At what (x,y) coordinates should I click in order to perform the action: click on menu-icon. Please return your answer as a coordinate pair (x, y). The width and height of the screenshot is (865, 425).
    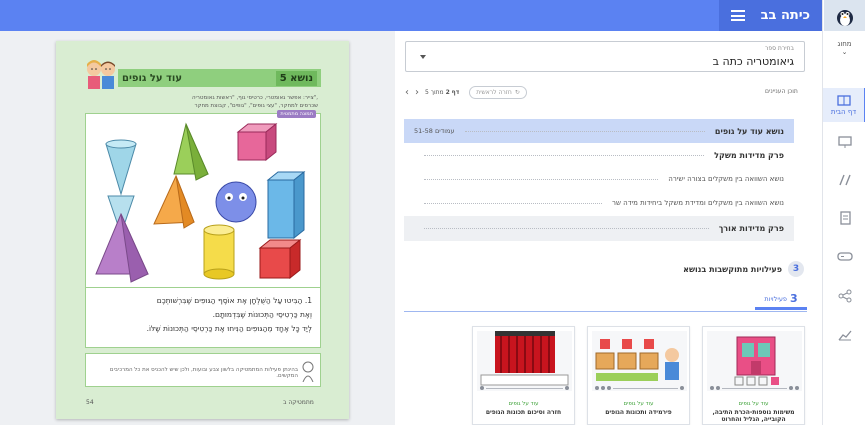
    Looking at the image, I should click on (738, 15).